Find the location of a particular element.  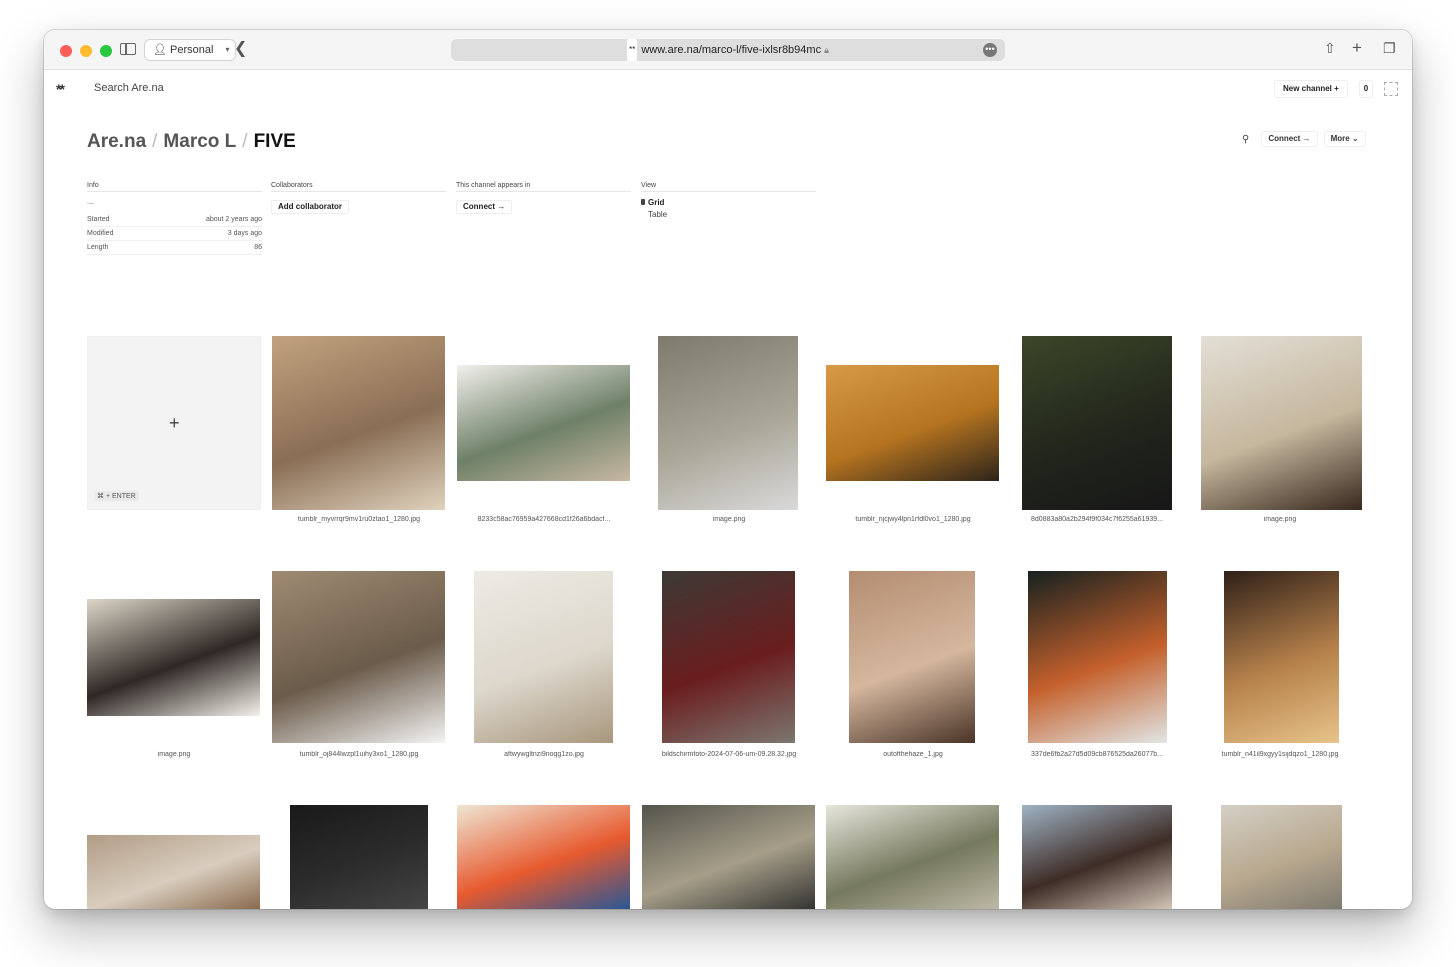

connect-button: Connect → is located at coordinates (1289, 139).